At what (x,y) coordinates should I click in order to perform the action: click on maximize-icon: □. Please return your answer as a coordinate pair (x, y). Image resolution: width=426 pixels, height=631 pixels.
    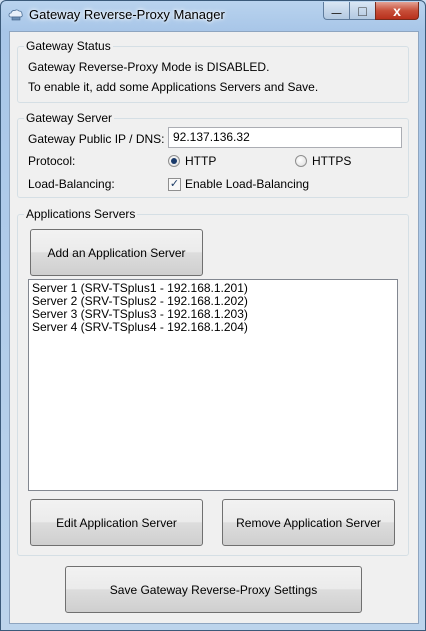
    Looking at the image, I should click on (362, 10).